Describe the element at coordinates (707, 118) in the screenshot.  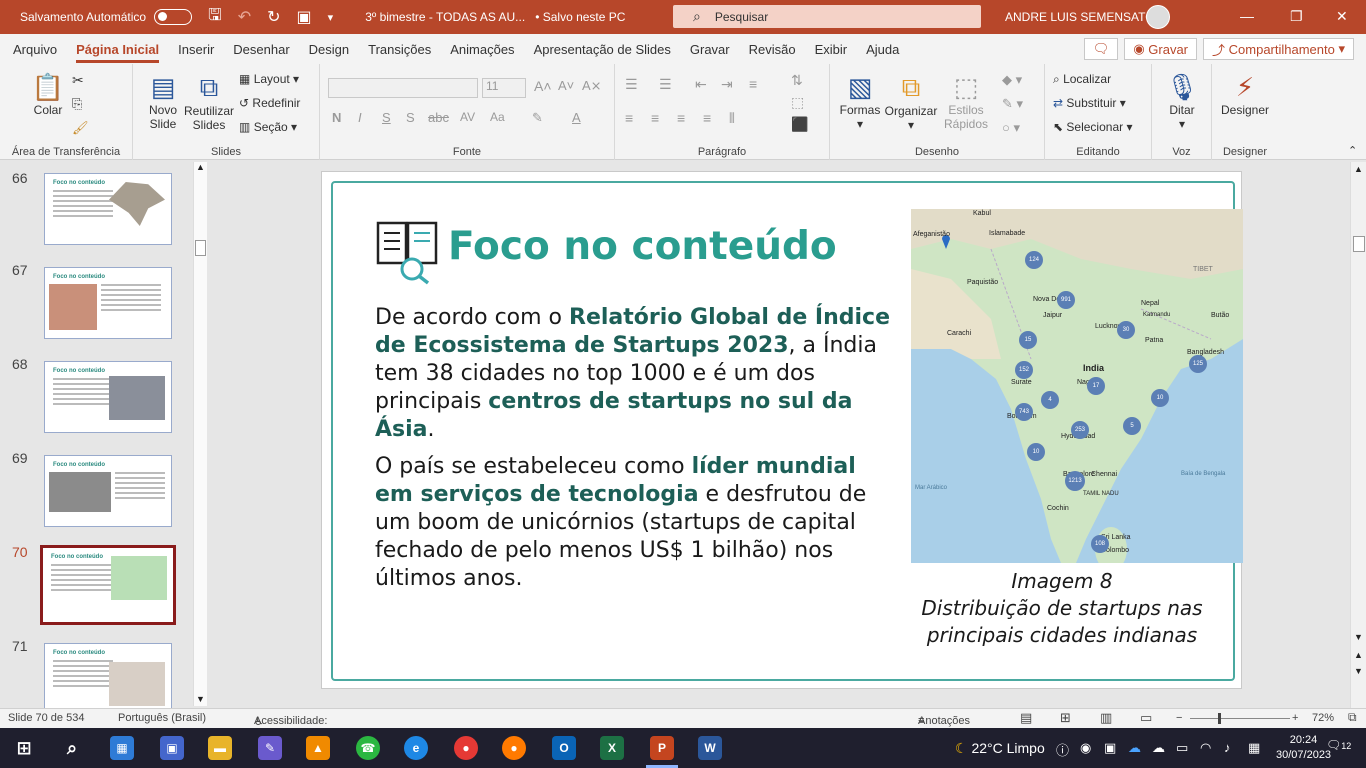
I see `justify-icon: ≡` at that location.